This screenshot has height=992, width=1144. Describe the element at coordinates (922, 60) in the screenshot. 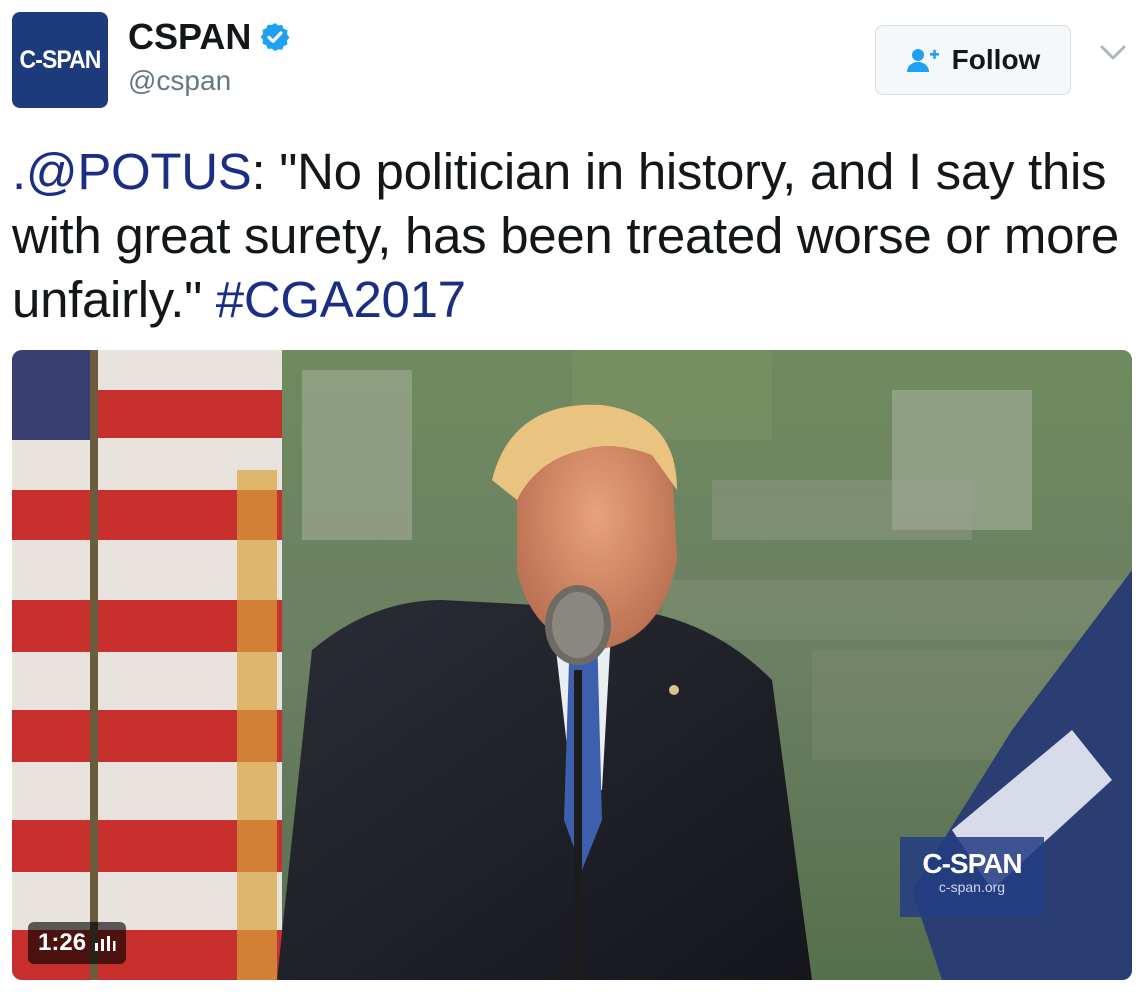

I see `add-user-icon` at that location.